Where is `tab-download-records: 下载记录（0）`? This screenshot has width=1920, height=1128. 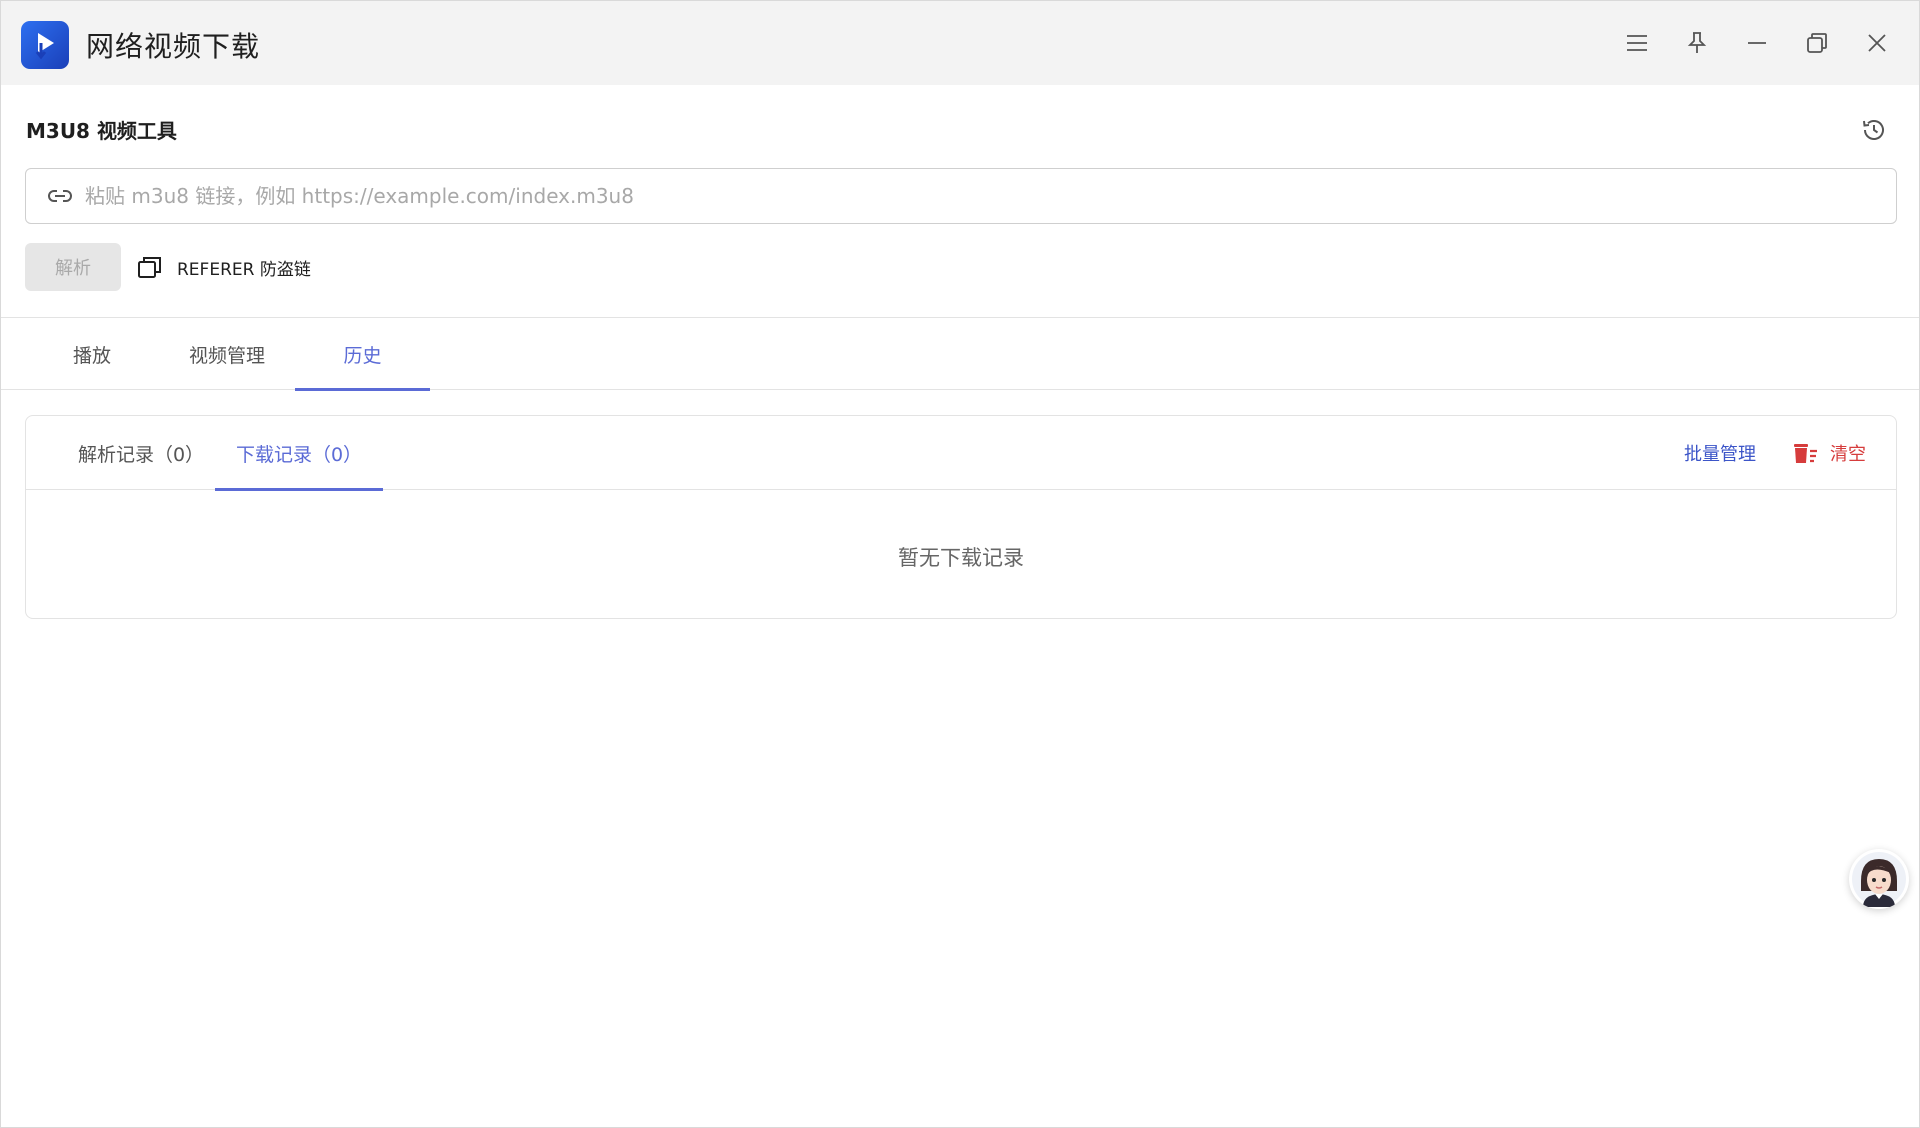 tab-download-records: 下载记录（0） is located at coordinates (299, 453).